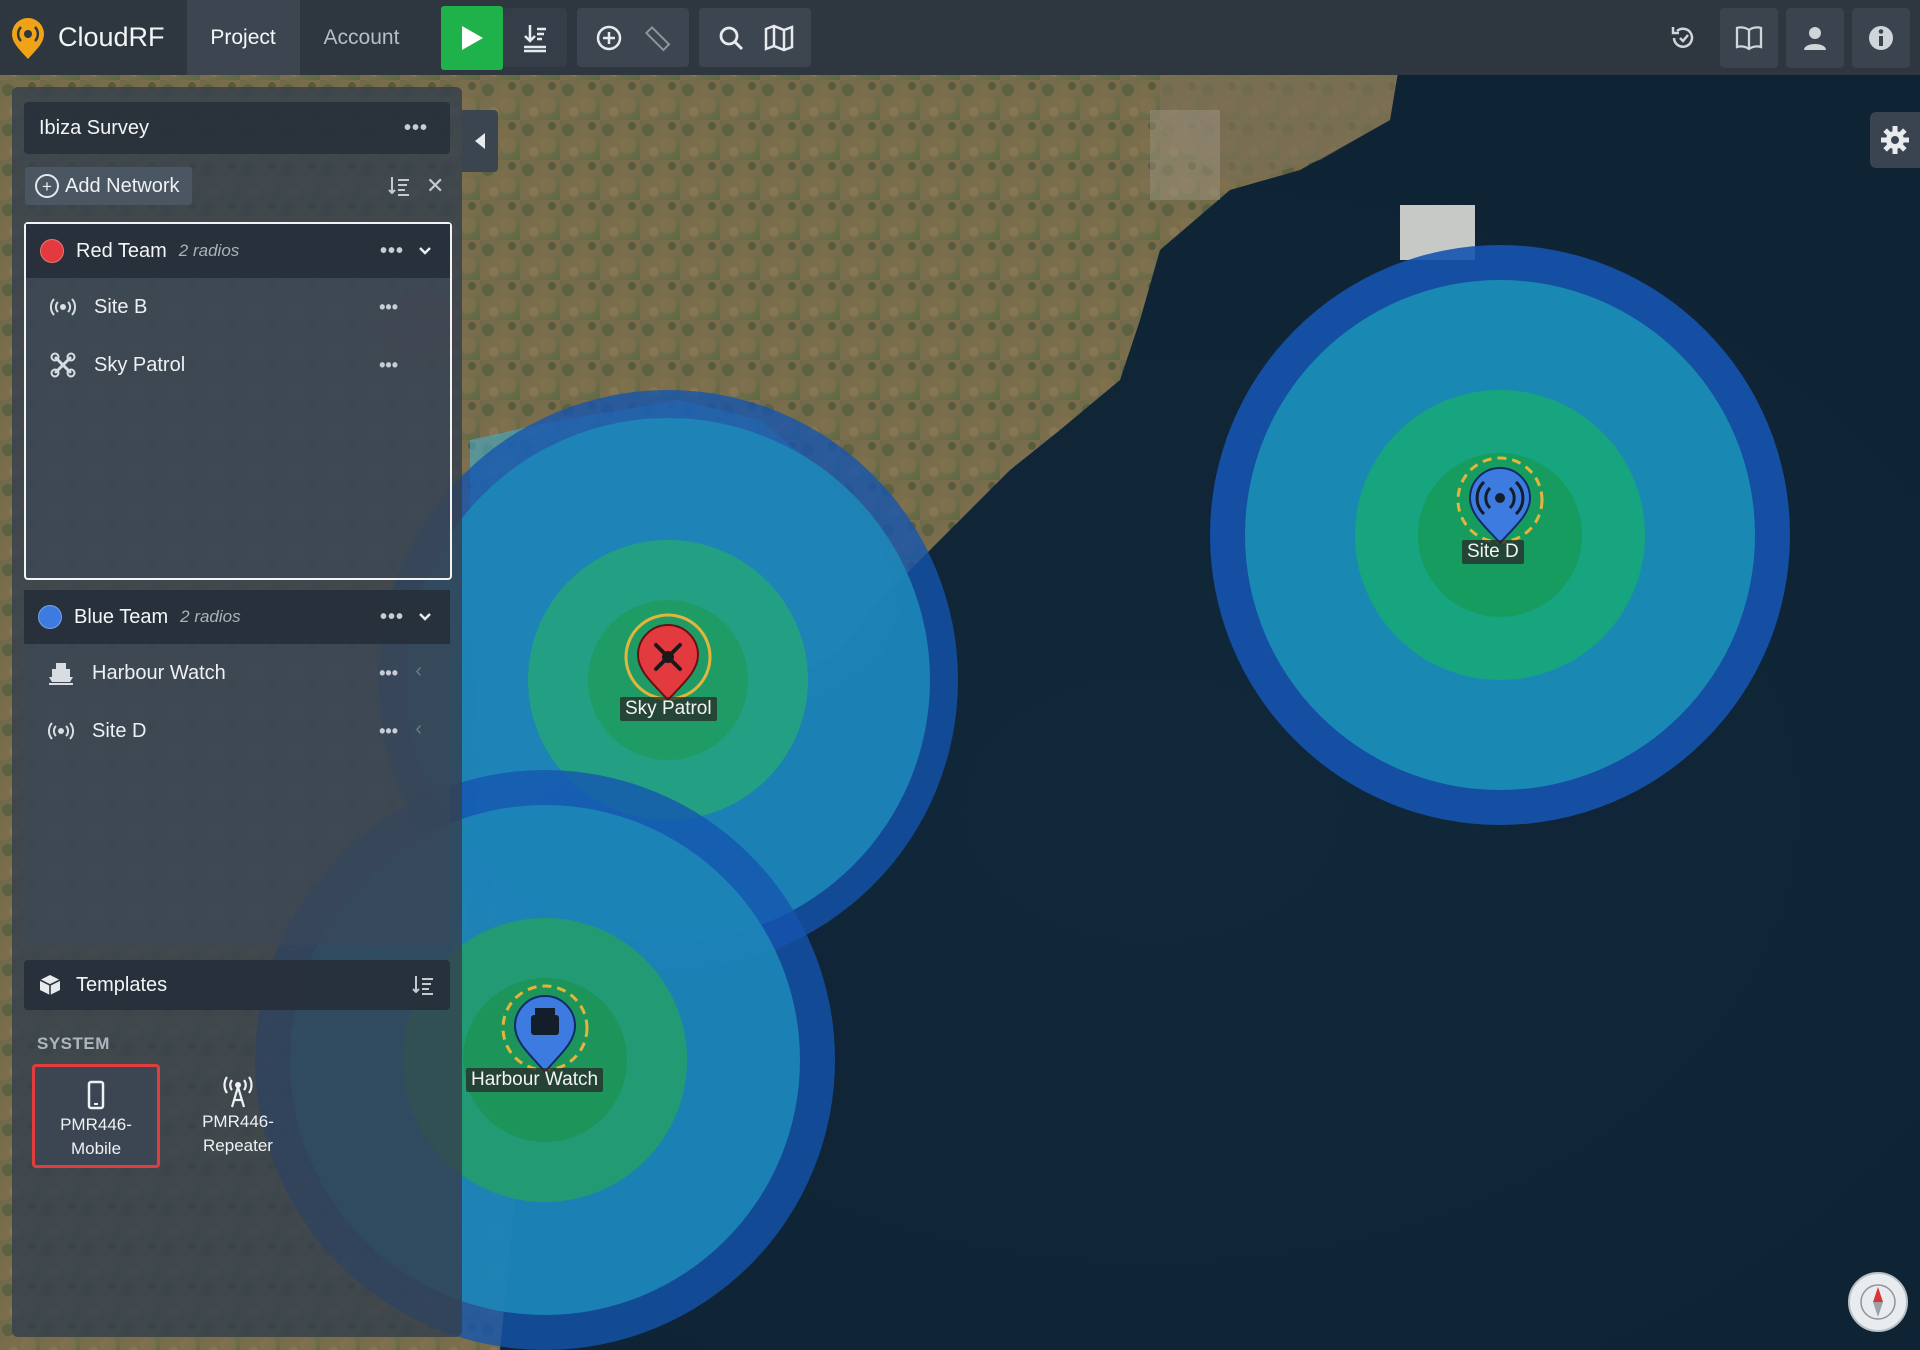  What do you see at coordinates (96, 1095) in the screenshot?
I see `mobile-phone-icon` at bounding box center [96, 1095].